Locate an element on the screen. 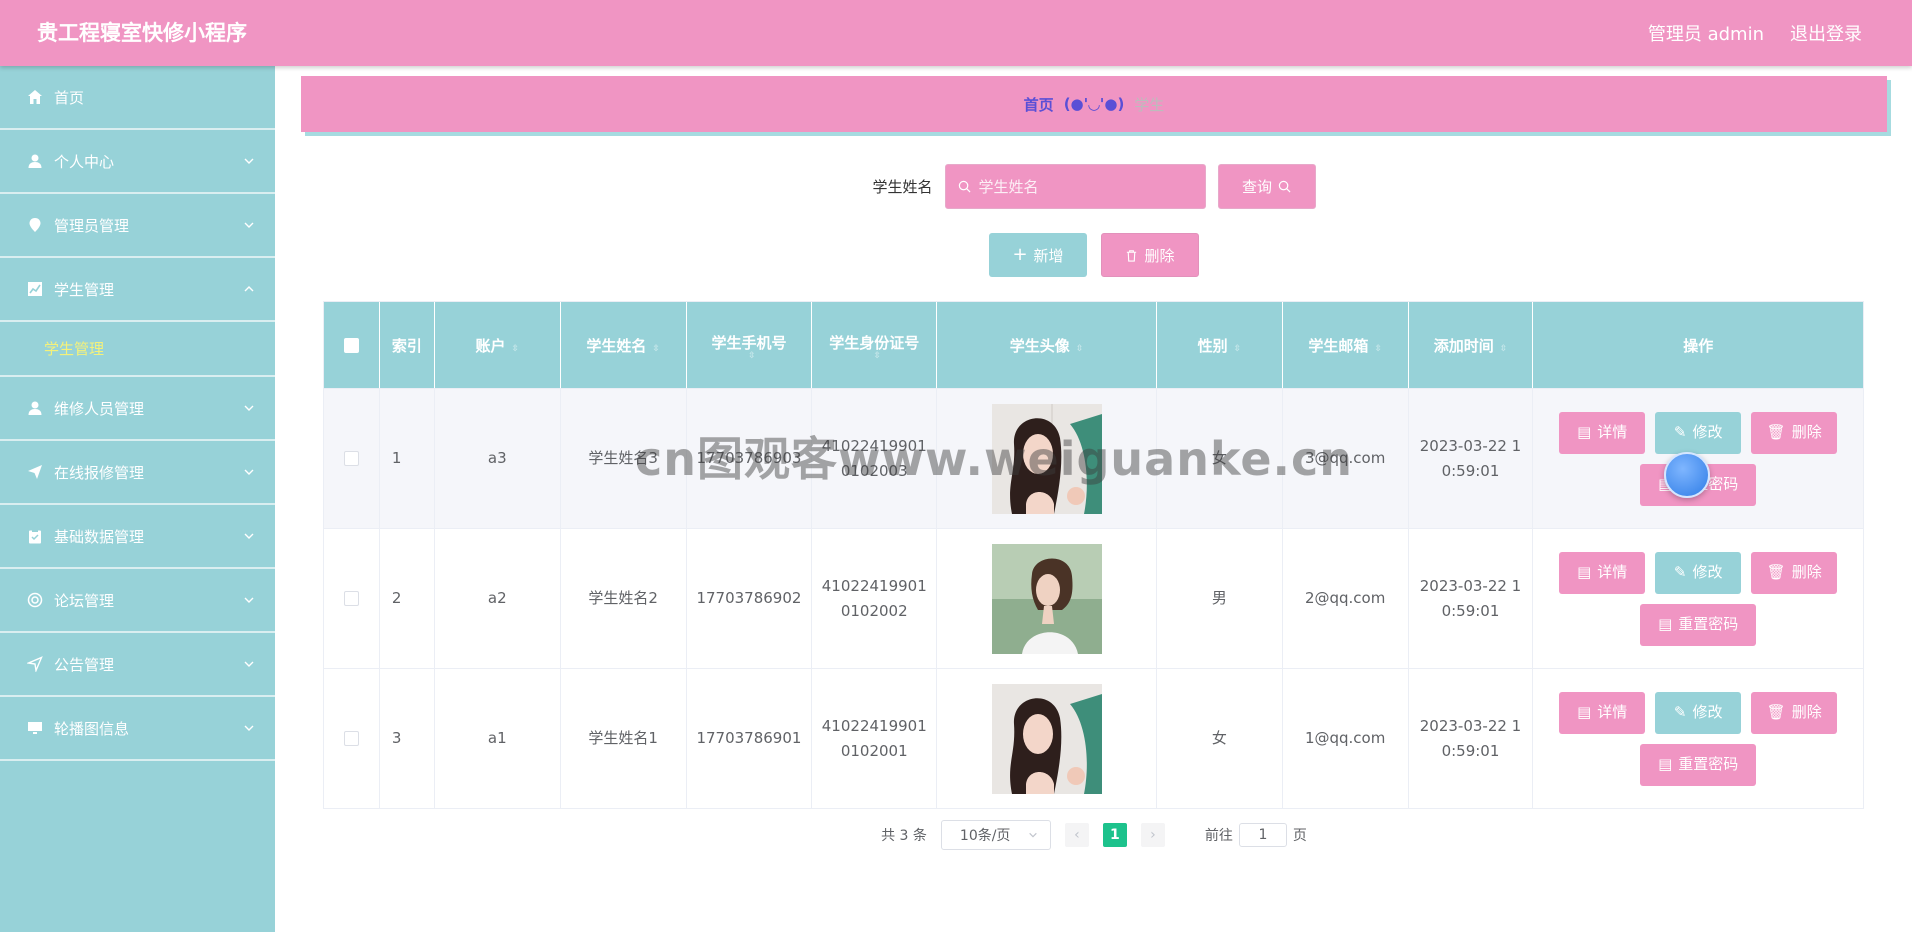 This screenshot has height=932, width=1912. idcard-line2: 0102001 is located at coordinates (874, 750).